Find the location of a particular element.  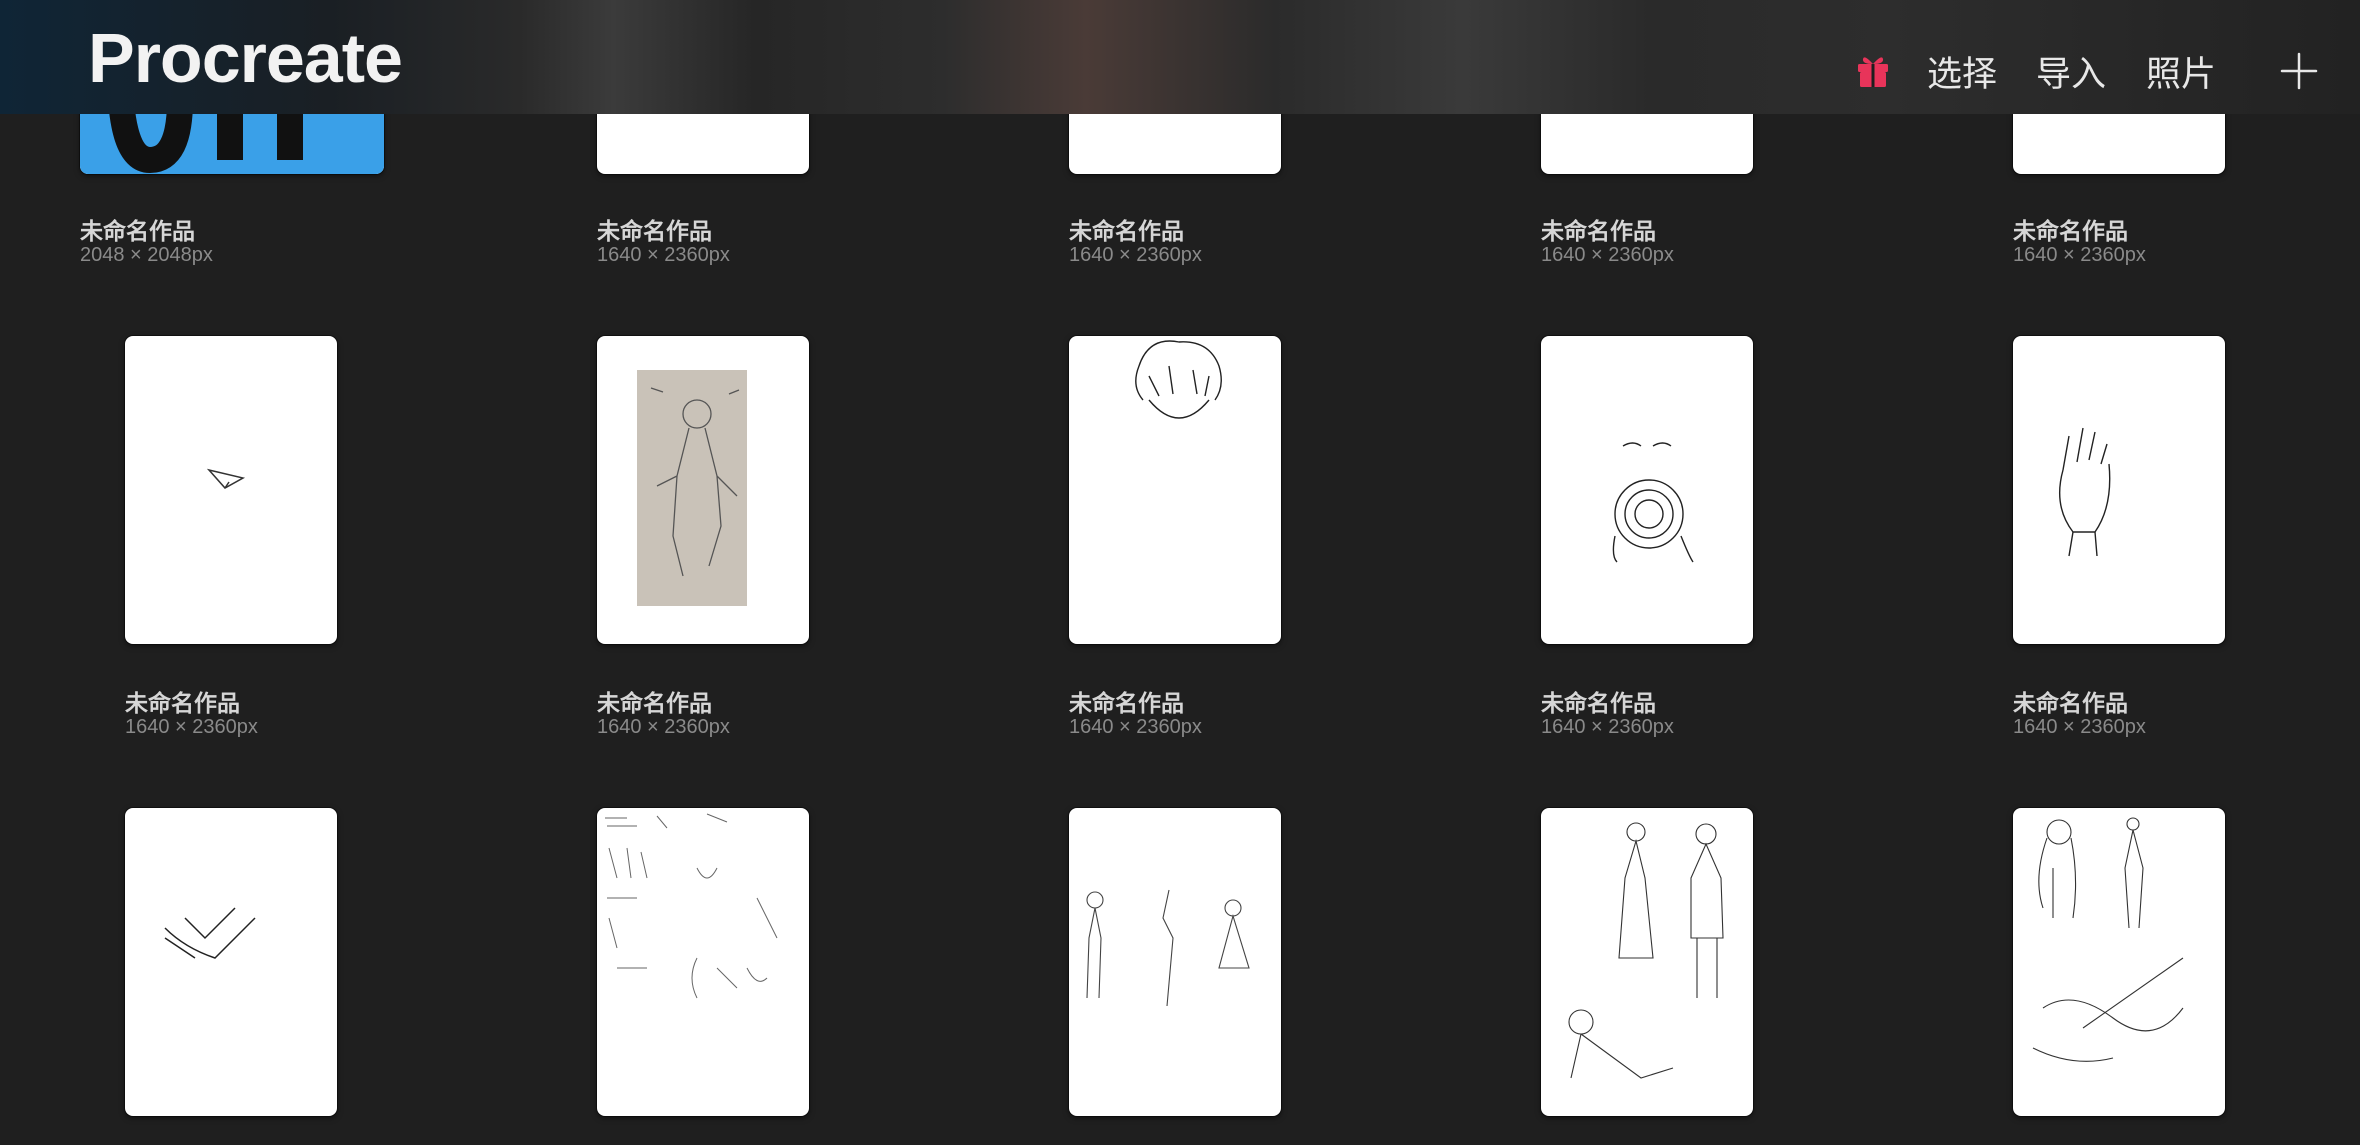

top-bar: Procreate 选择 导入 照片 is located at coordinates (1180, 57).